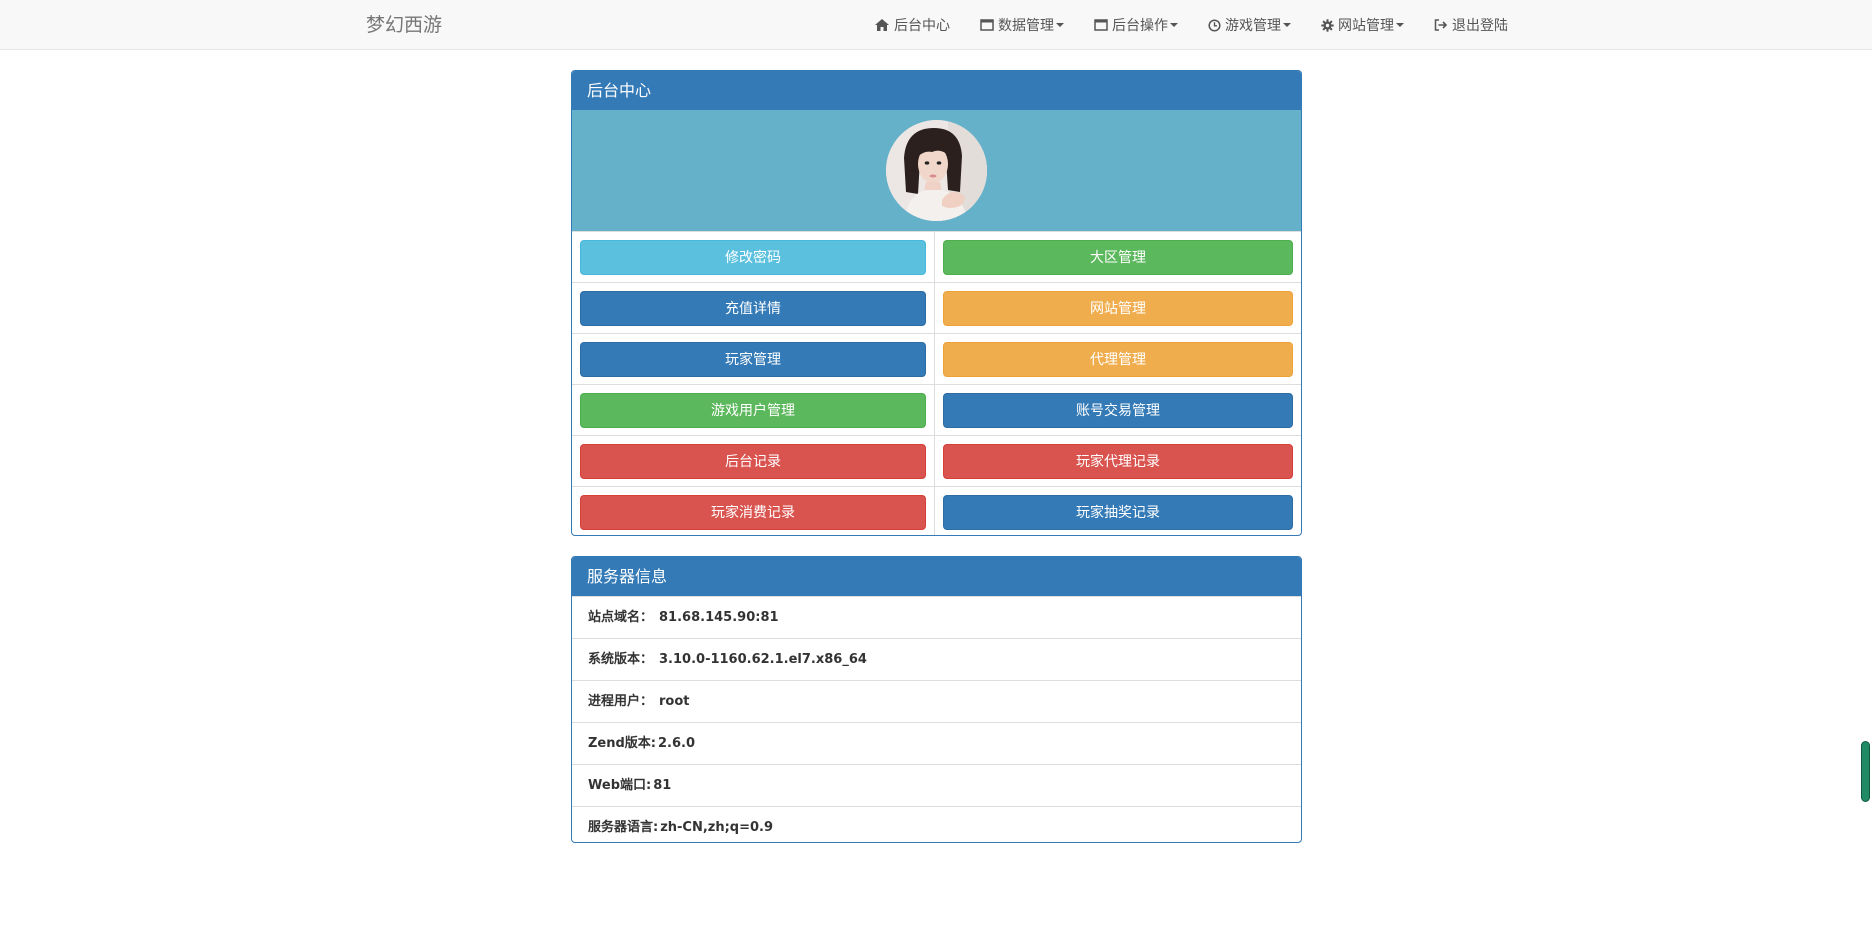  I want to click on avatar, so click(936, 170).